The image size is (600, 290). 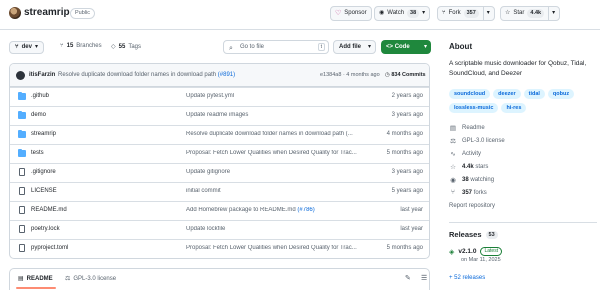 What do you see at coordinates (467, 278) in the screenshot?
I see `more-releases-link: + 52 releases` at bounding box center [467, 278].